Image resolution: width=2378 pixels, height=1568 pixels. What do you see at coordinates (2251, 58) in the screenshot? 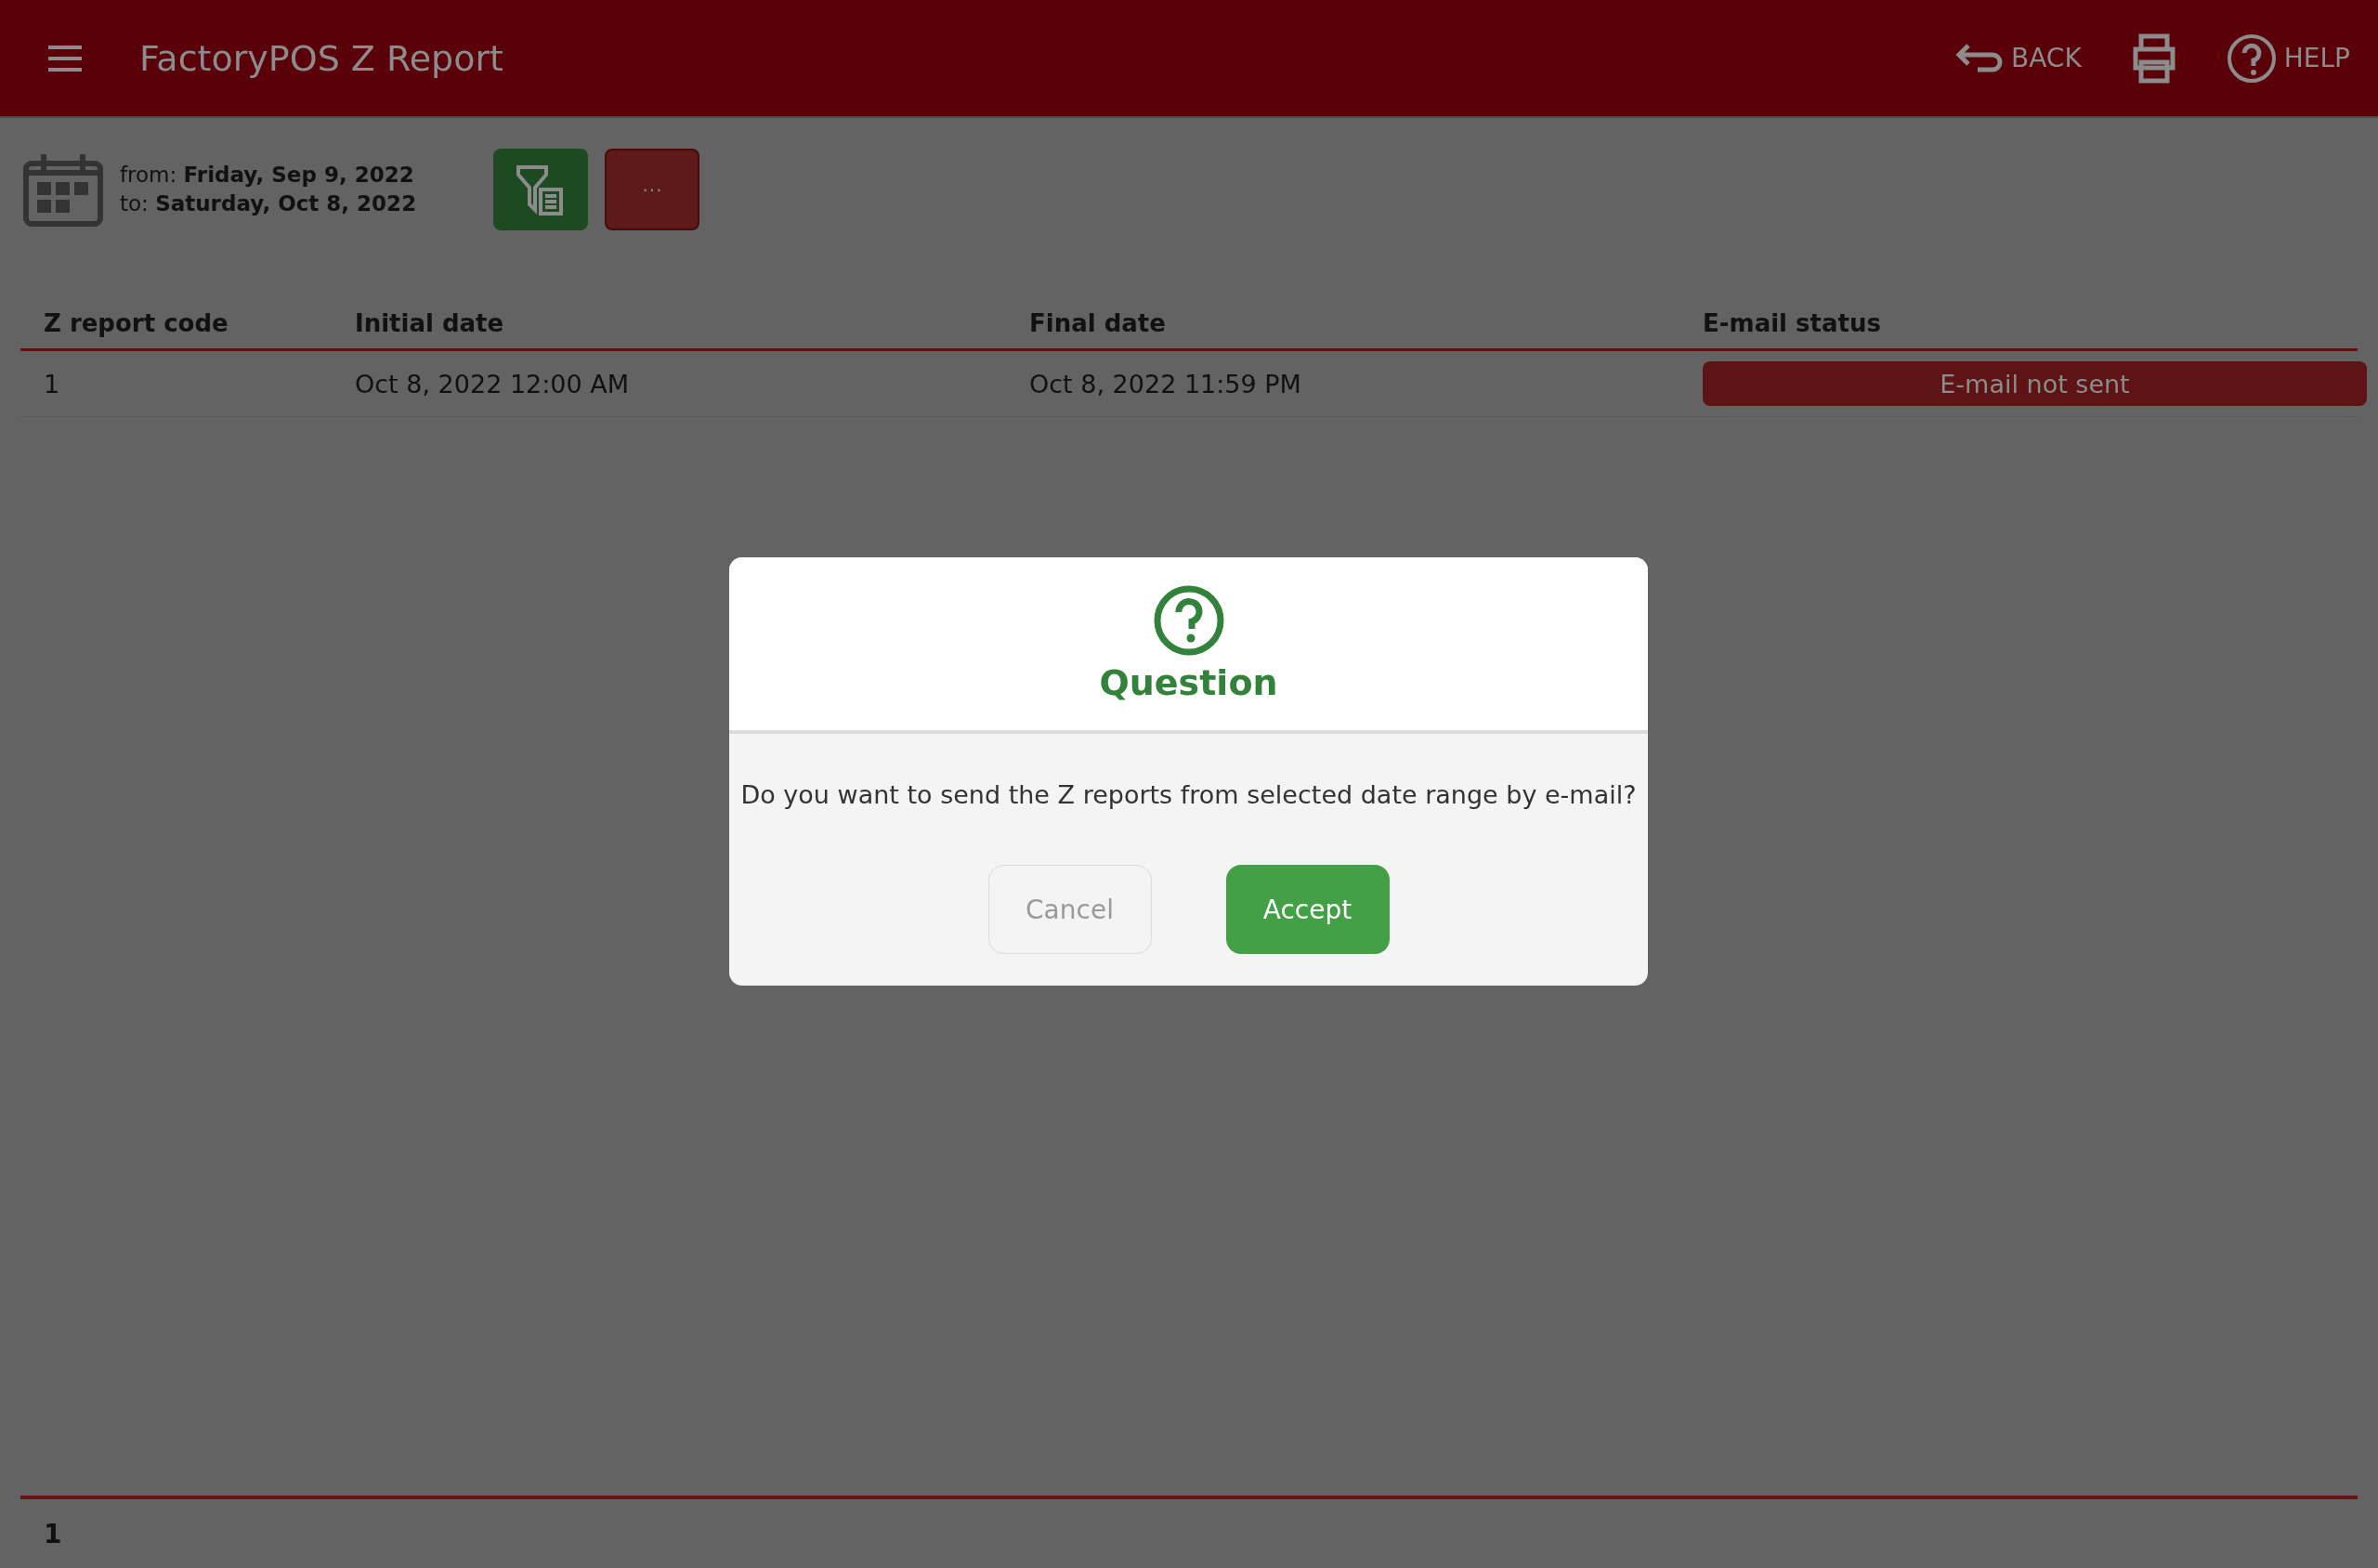
I see `help-icon` at bounding box center [2251, 58].